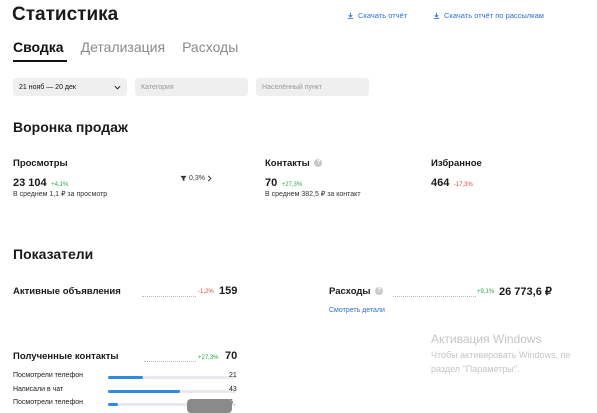 The height and width of the screenshot is (413, 597). I want to click on favorites-value: 464, so click(440, 183).